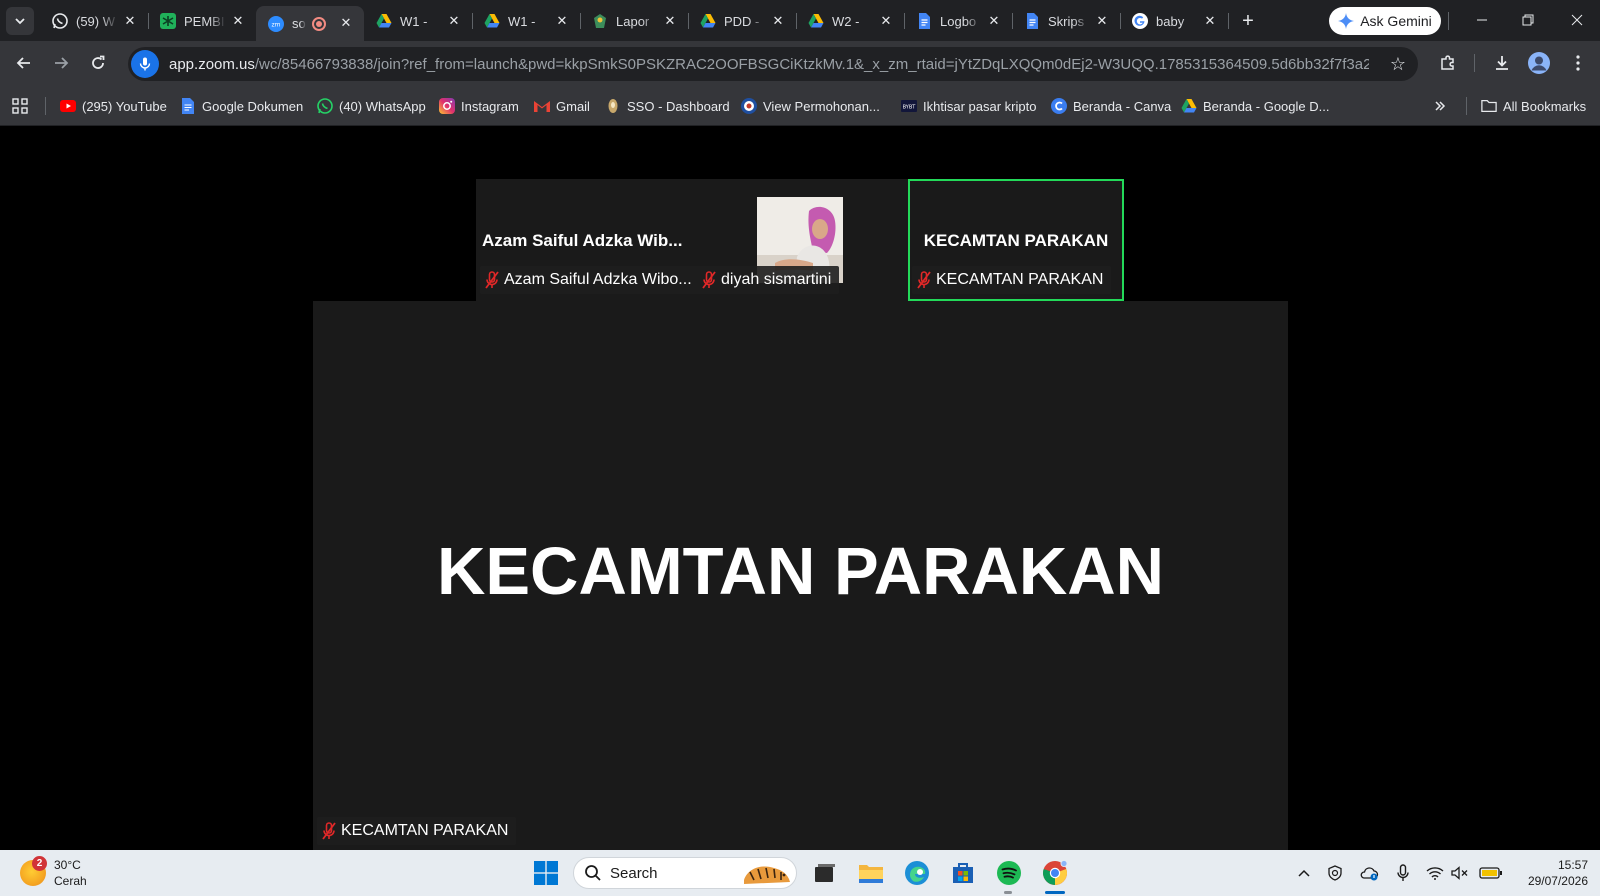  I want to click on task-view-button, so click(825, 873).